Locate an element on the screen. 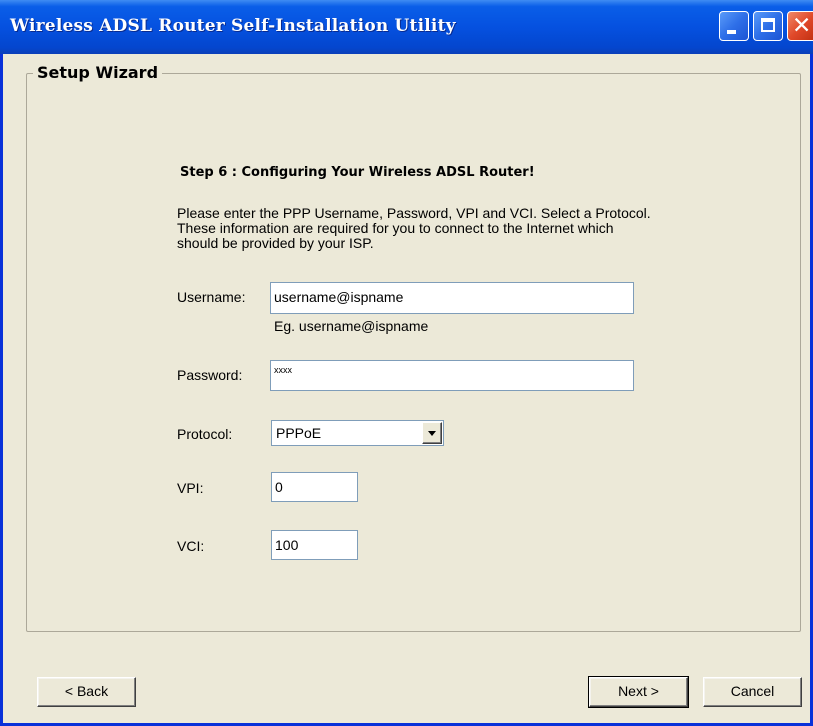 The width and height of the screenshot is (813, 726). password-label: Password: is located at coordinates (210, 375).